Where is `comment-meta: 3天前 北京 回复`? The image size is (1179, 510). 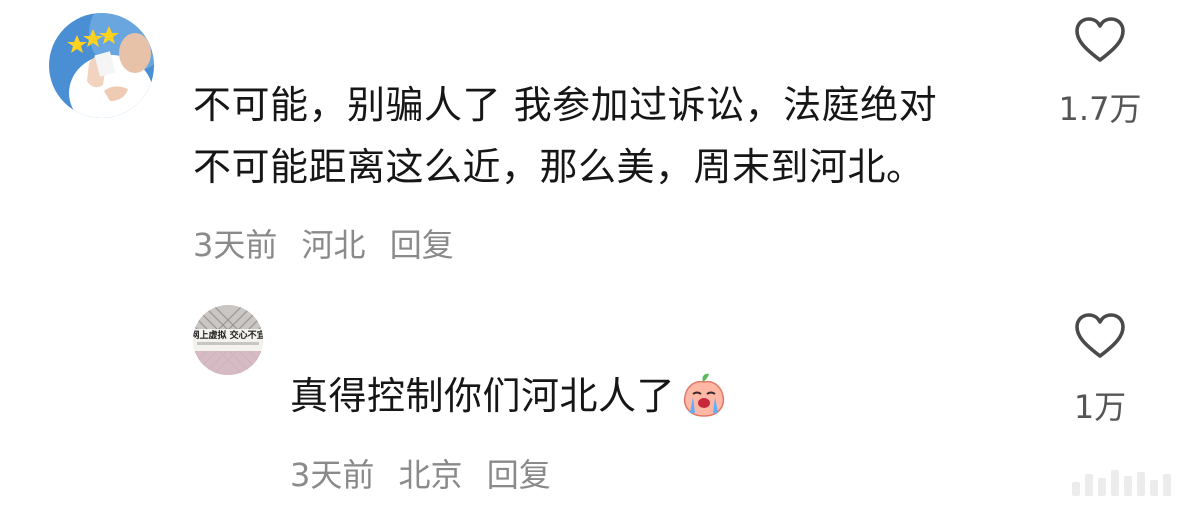 comment-meta: 3天前 北京 回复 is located at coordinates (427, 473).